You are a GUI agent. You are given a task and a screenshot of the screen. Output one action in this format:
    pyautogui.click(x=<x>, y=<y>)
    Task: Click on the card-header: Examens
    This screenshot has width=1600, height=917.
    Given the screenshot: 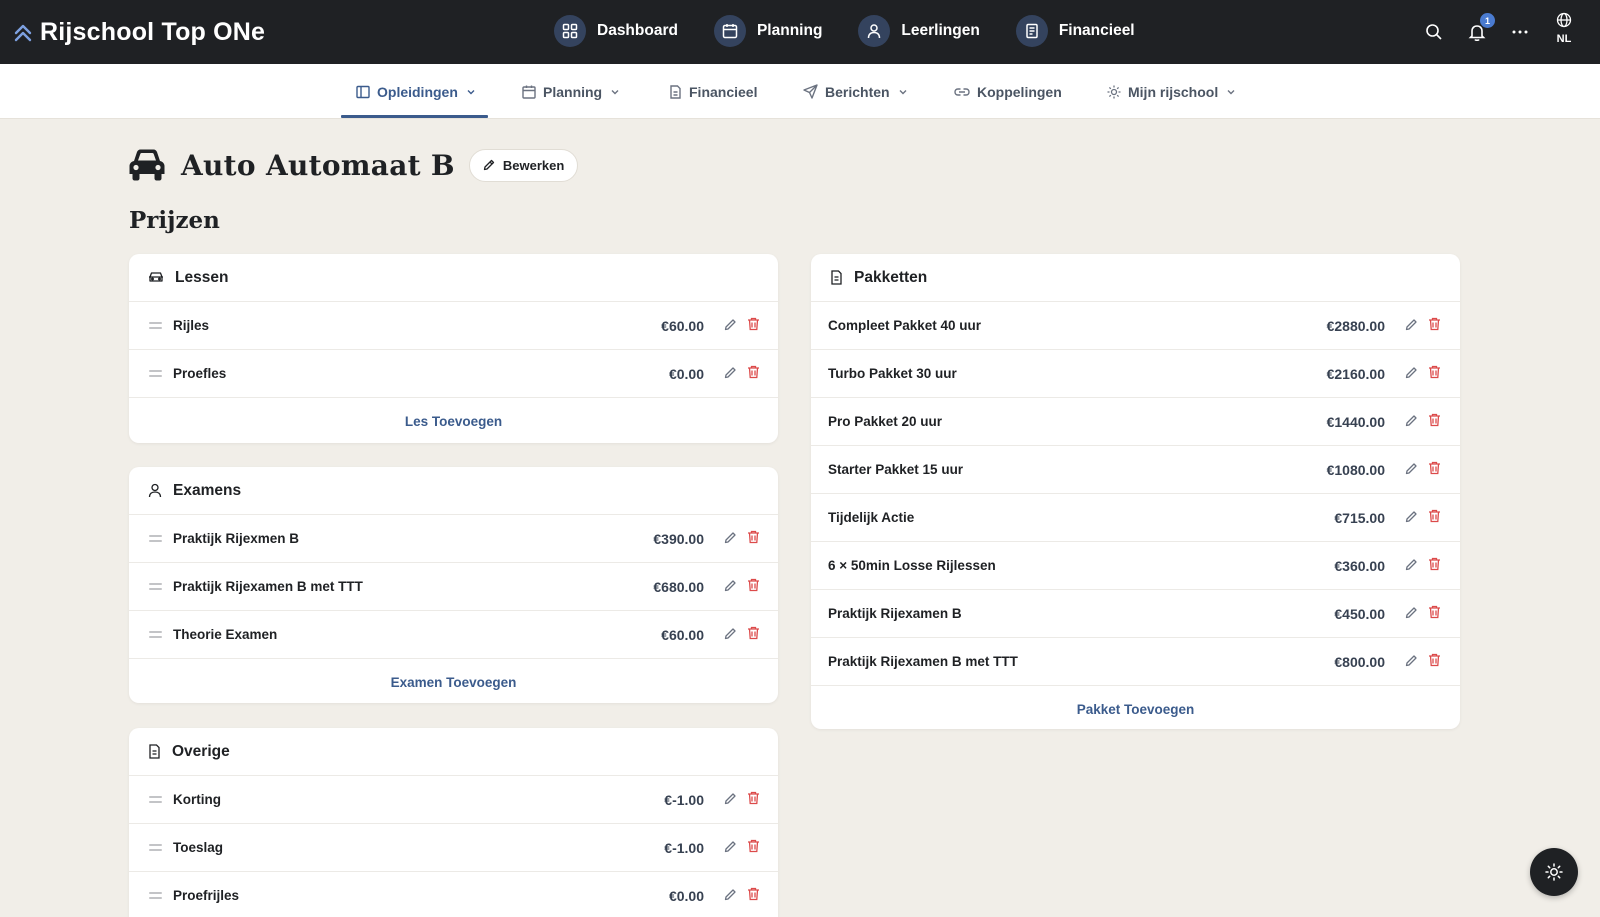 What is the action you would take?
    pyautogui.click(x=453, y=491)
    